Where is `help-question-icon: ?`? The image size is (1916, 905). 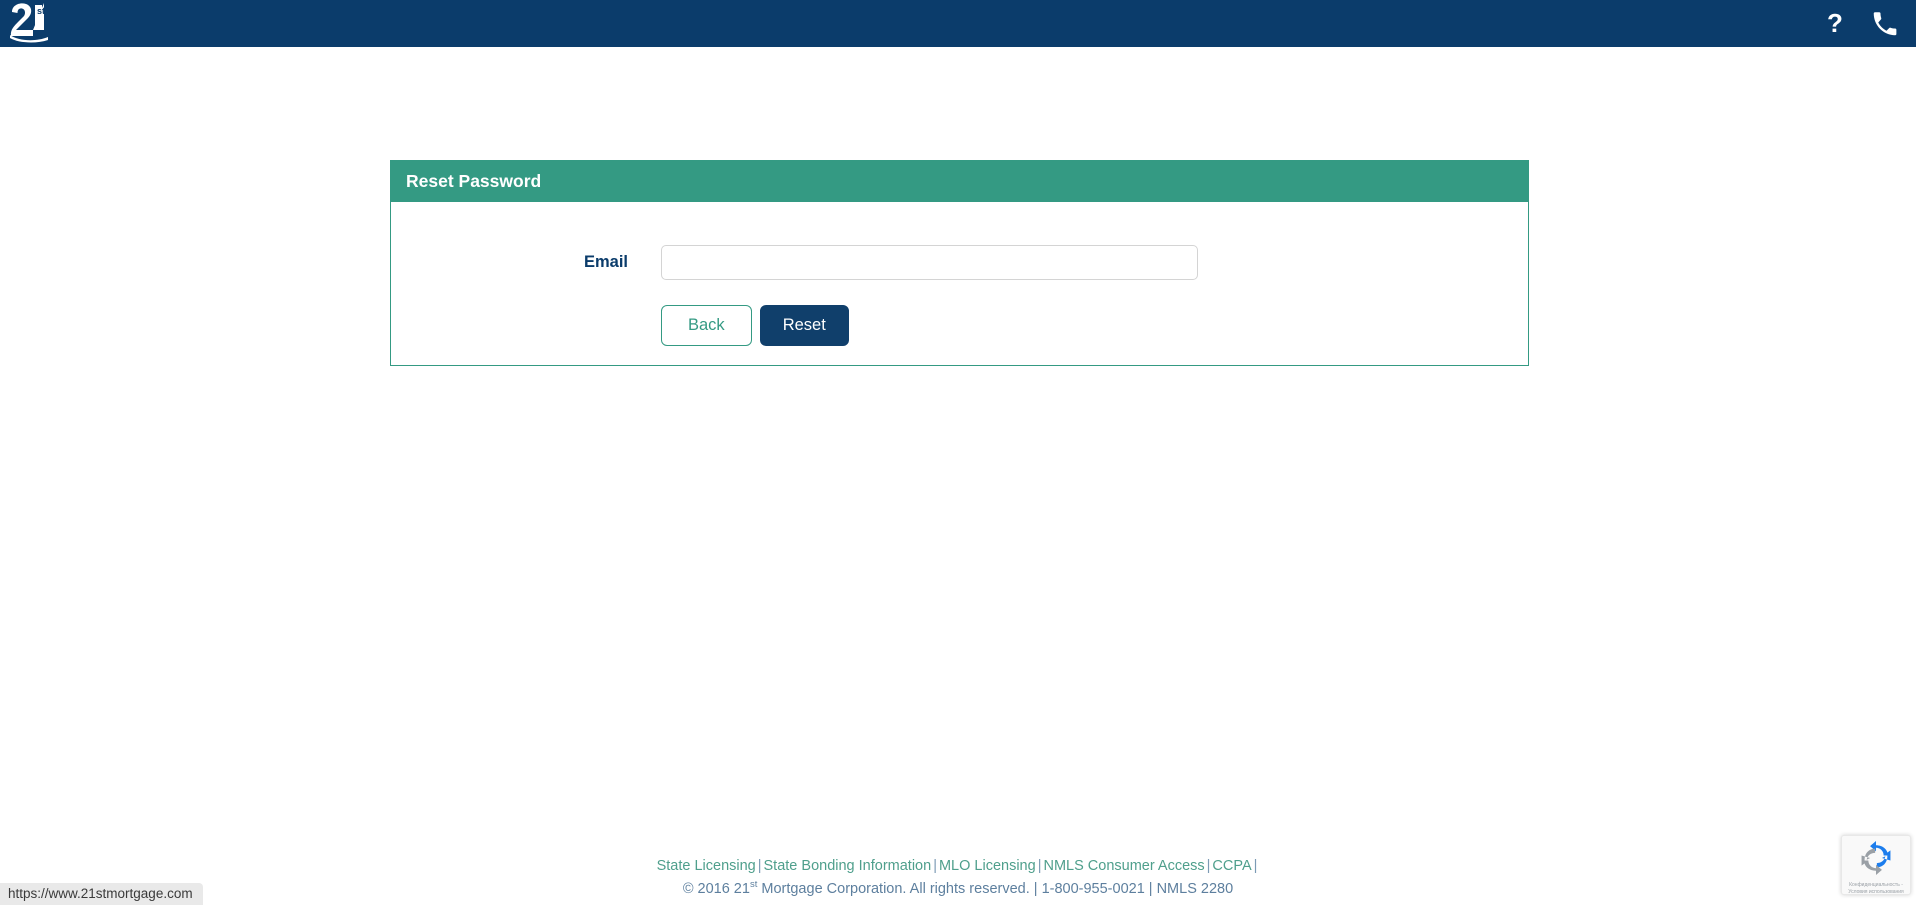
help-question-icon: ? is located at coordinates (1835, 24).